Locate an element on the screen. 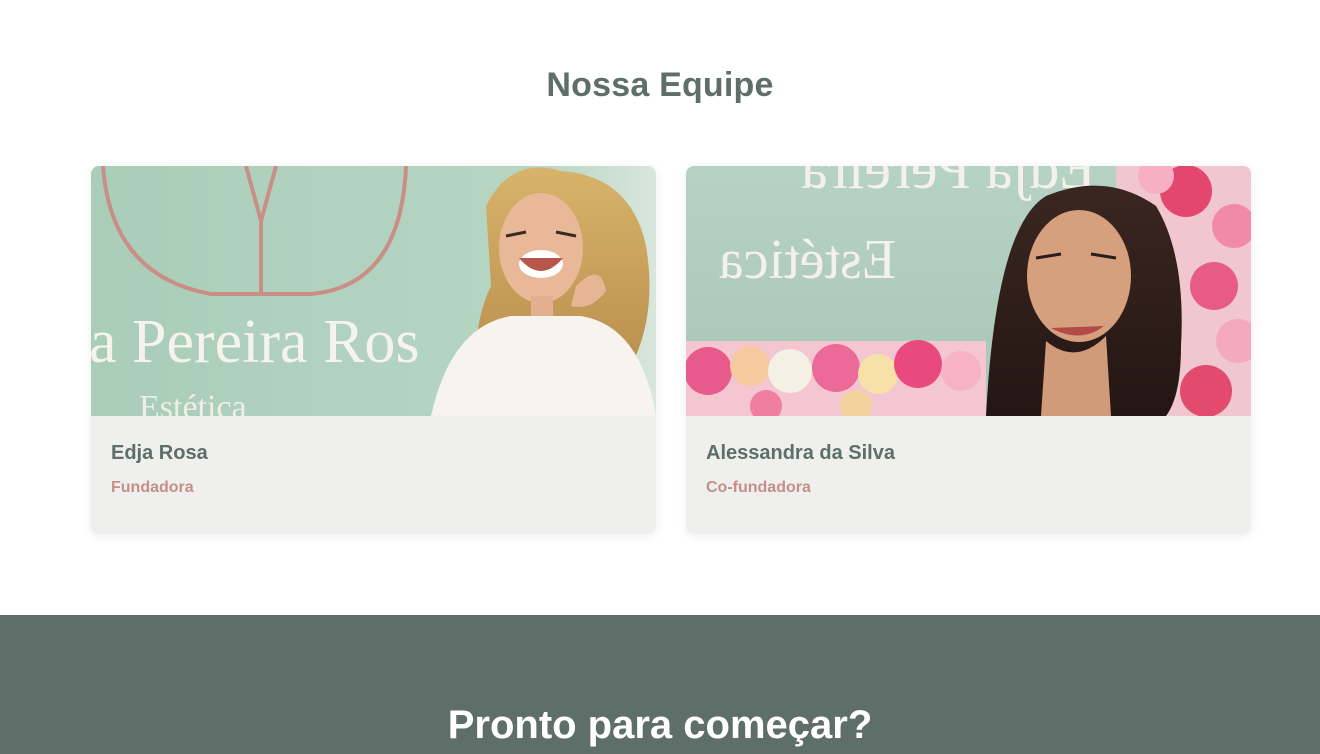 The image size is (1320, 754). section-title: Nossa Equipe is located at coordinates (660, 85).